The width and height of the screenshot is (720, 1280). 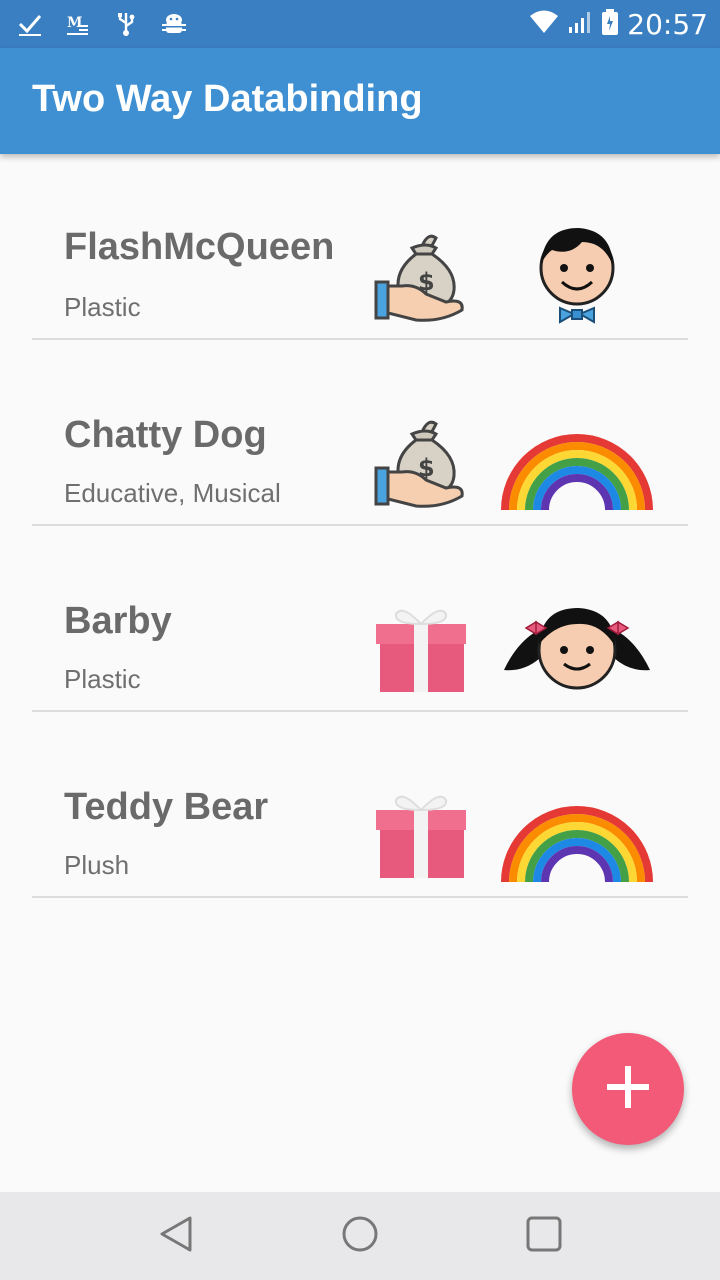 What do you see at coordinates (577, 647) in the screenshot?
I see `girl-icon` at bounding box center [577, 647].